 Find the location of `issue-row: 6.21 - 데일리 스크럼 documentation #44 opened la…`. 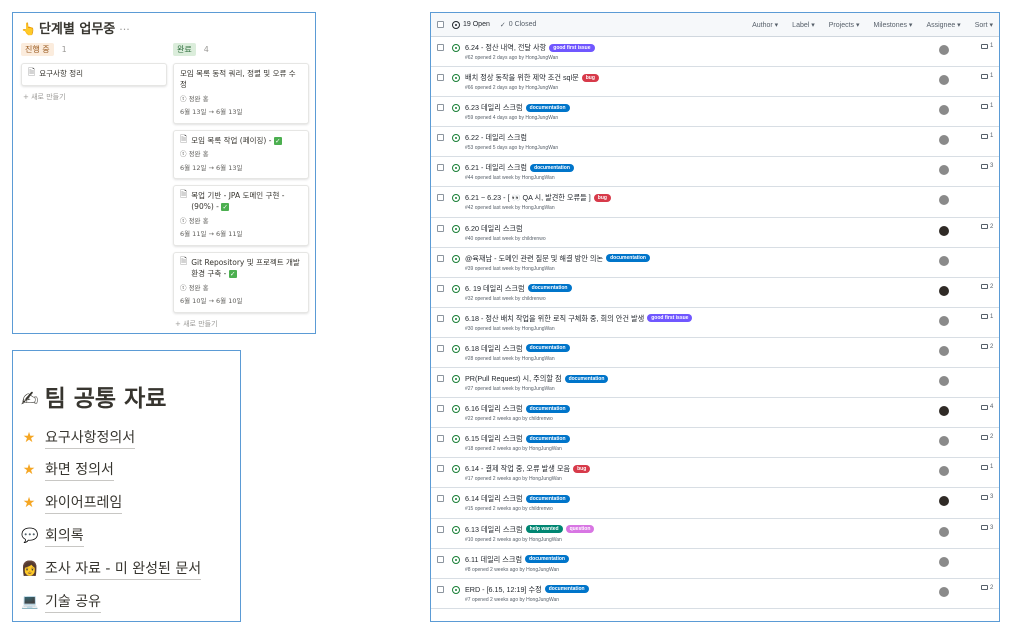

issue-row: 6.21 - 데일리 스크럼 documentation #44 opened la… is located at coordinates (715, 172).